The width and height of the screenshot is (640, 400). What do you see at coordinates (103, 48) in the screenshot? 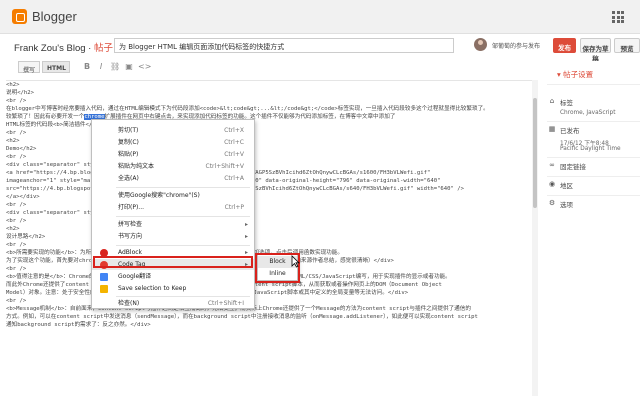
I see `posts-link: 帖子` at bounding box center [103, 48].